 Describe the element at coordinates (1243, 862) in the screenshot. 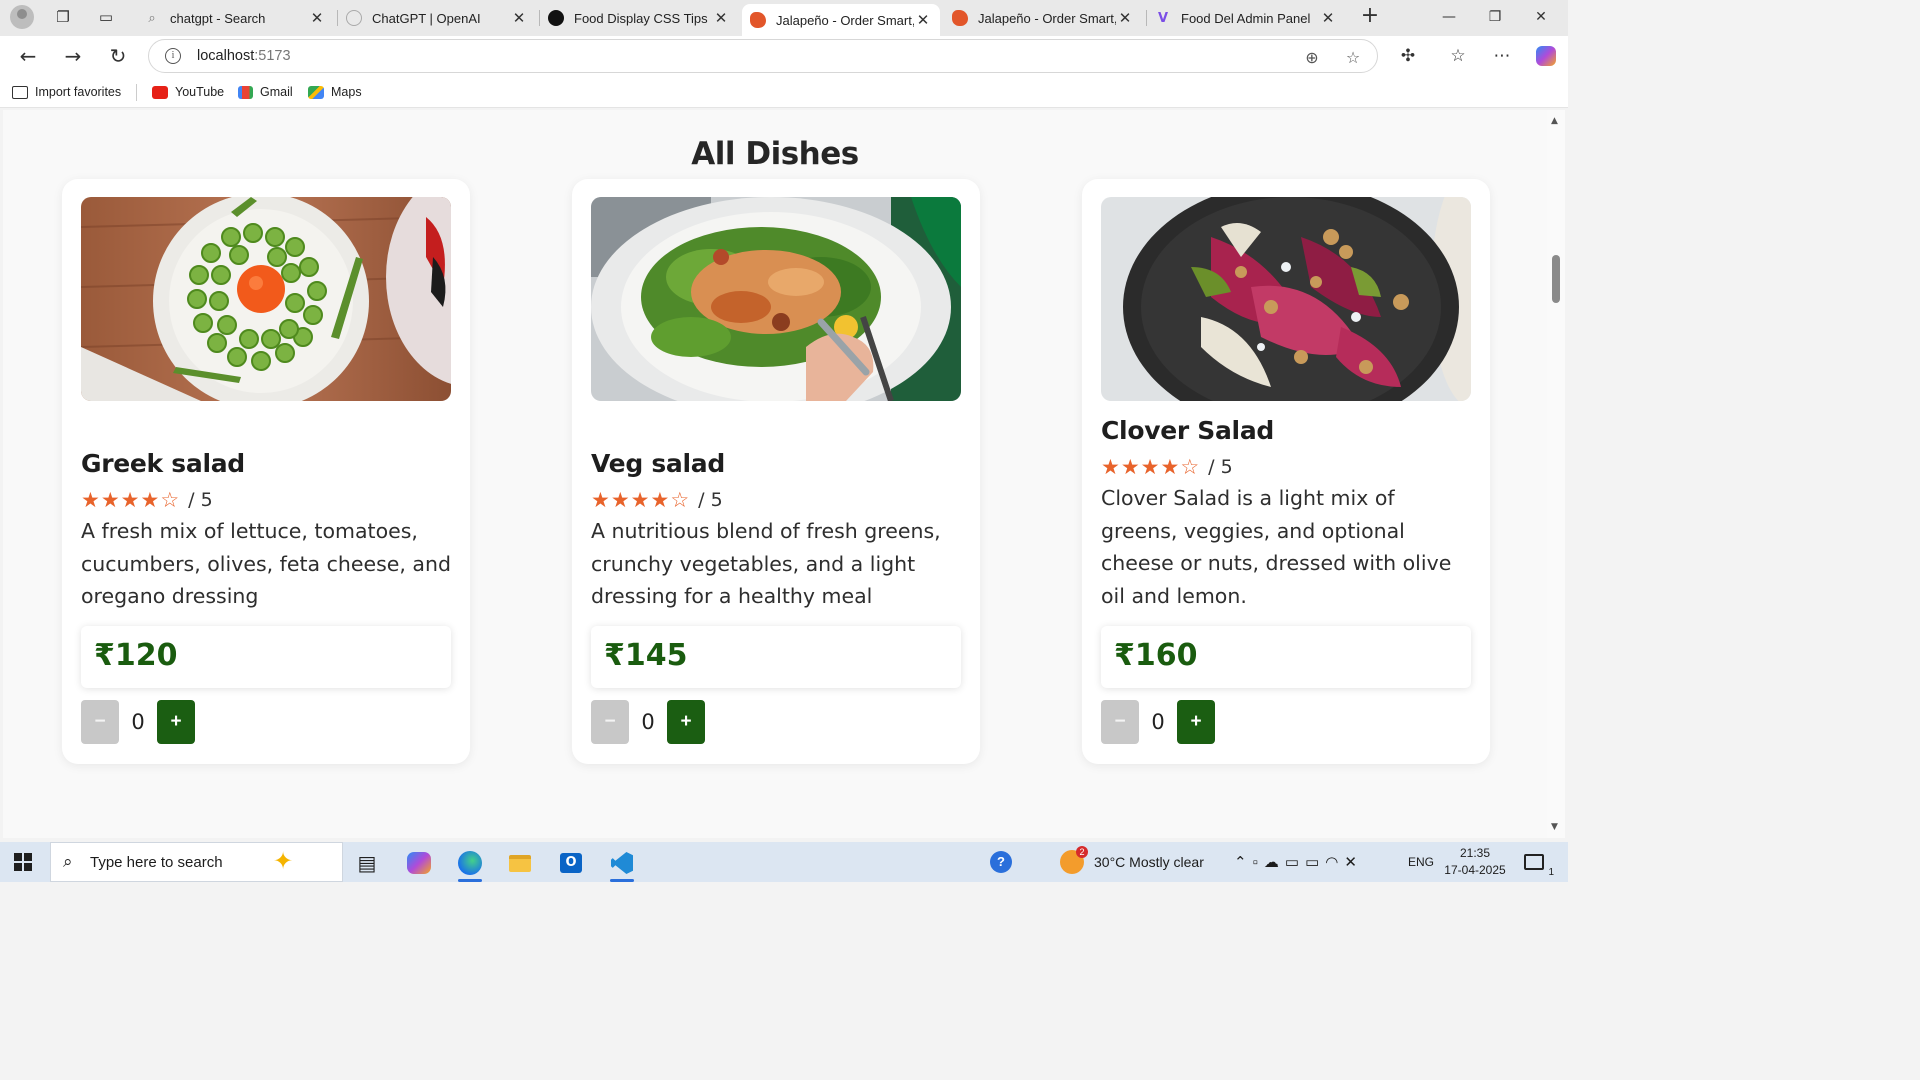

I see `chevron-up-icon: ⌃` at that location.